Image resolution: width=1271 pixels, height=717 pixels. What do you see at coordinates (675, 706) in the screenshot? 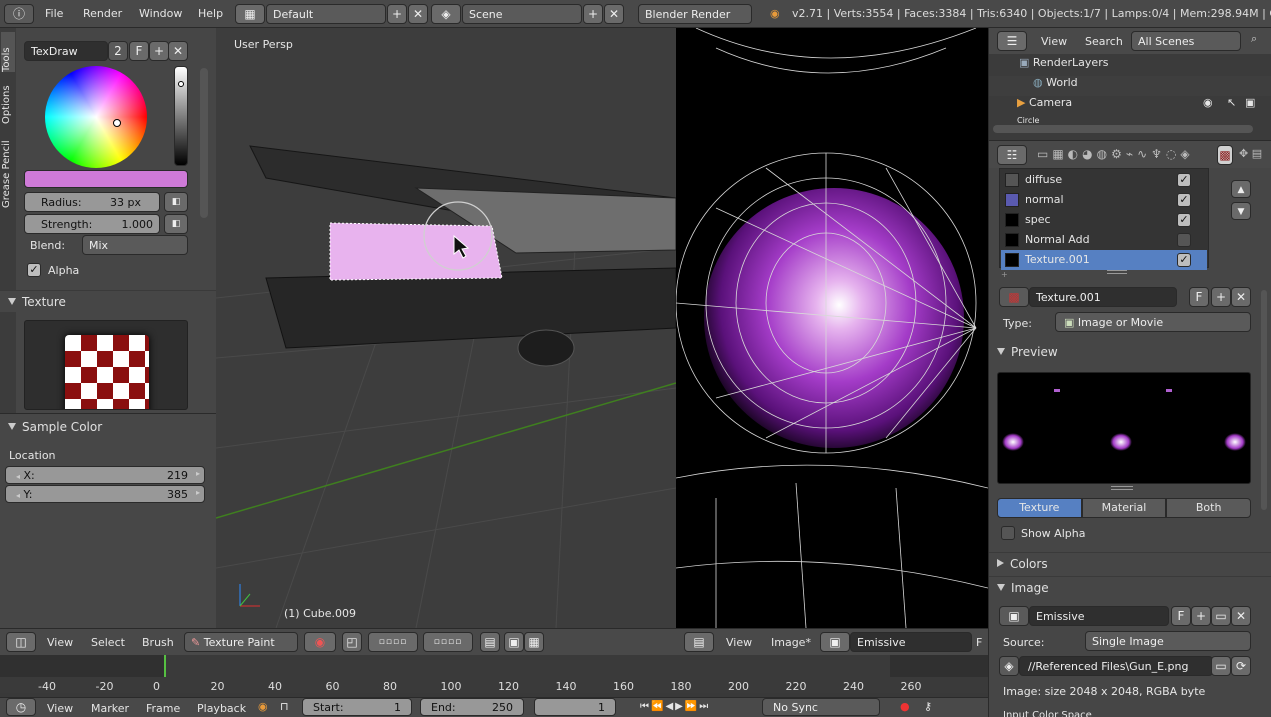
I see `playback-controls: ⏮⏪◀▶⏩⏭` at bounding box center [675, 706].